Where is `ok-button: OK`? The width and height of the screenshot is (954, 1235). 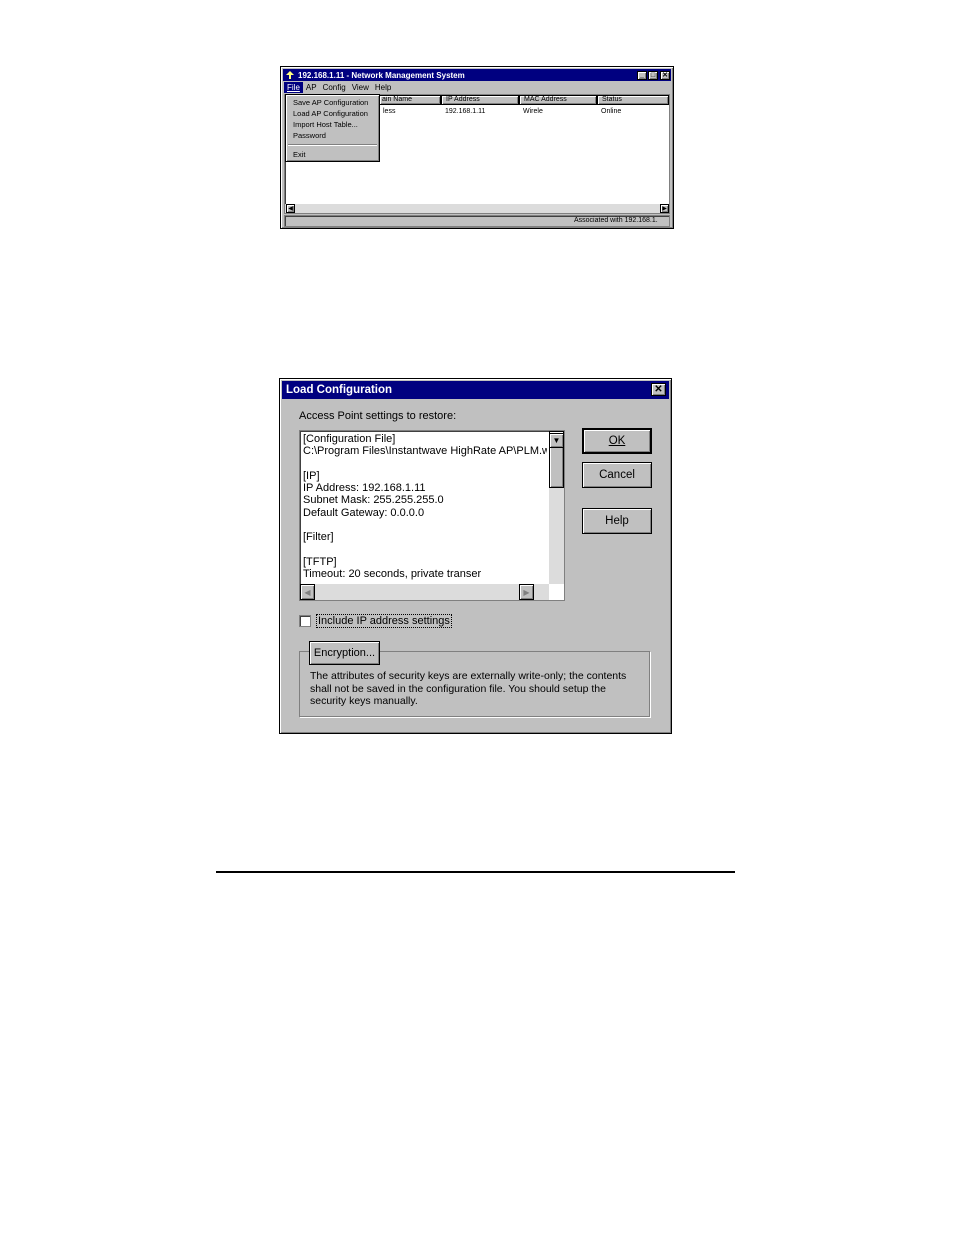 ok-button: OK is located at coordinates (617, 441).